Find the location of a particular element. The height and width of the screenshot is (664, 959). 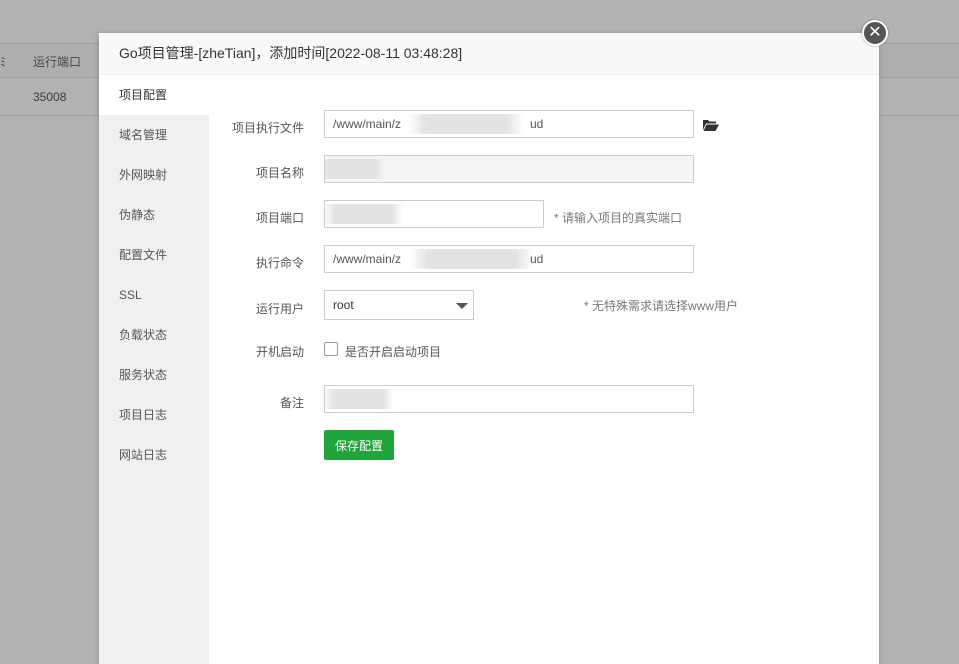

close-icon: ✕ is located at coordinates (875, 33).